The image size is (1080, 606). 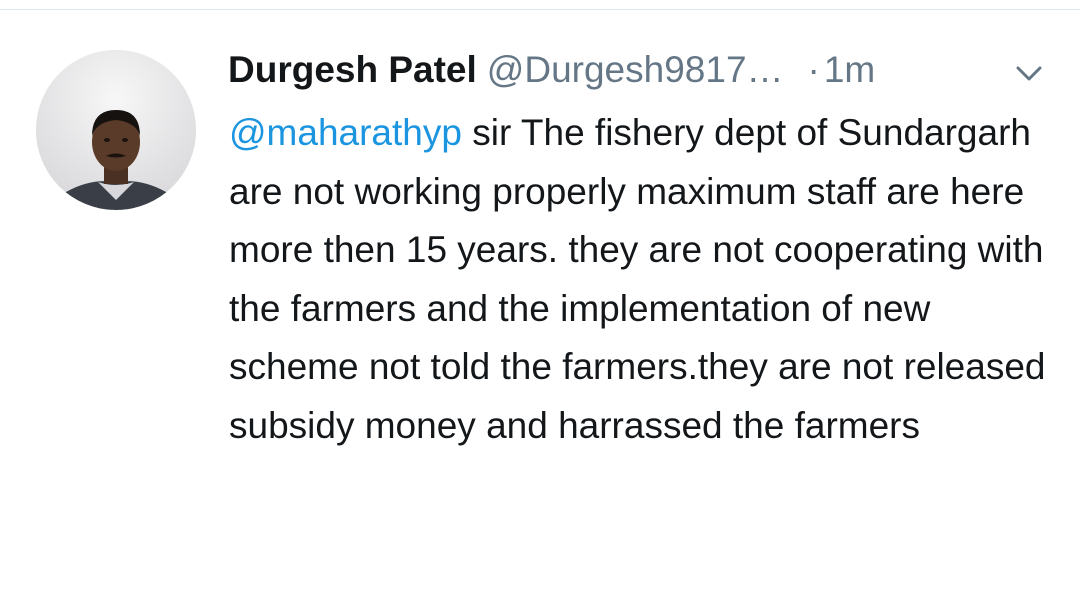 What do you see at coordinates (345, 132) in the screenshot?
I see `mention-link: @maharathyp` at bounding box center [345, 132].